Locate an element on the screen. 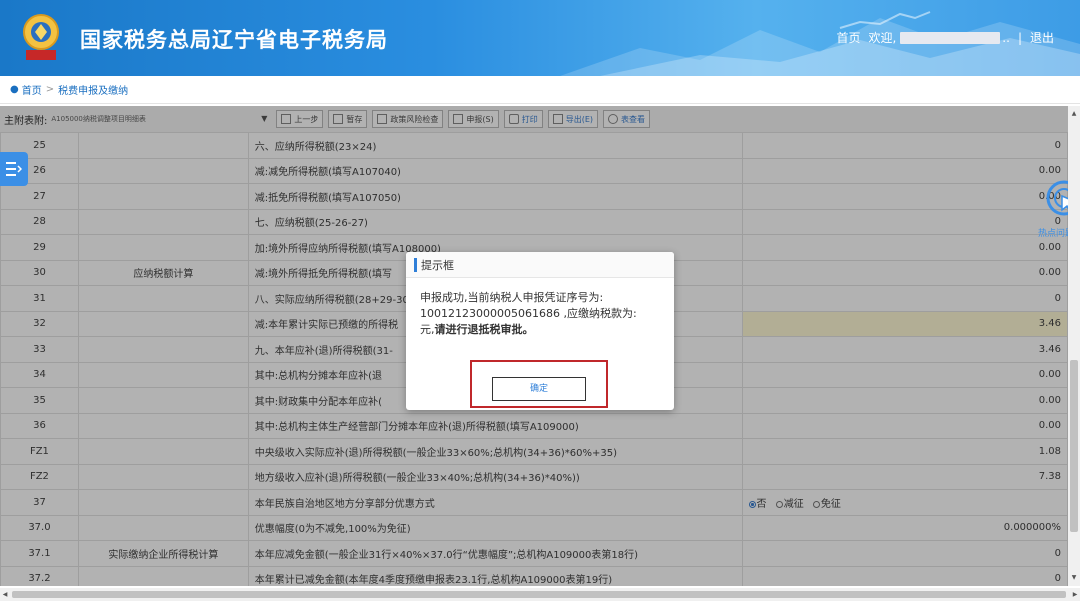 The width and height of the screenshot is (1080, 601). scroll-down-arrow-icon: ▼ is located at coordinates (1074, 578).